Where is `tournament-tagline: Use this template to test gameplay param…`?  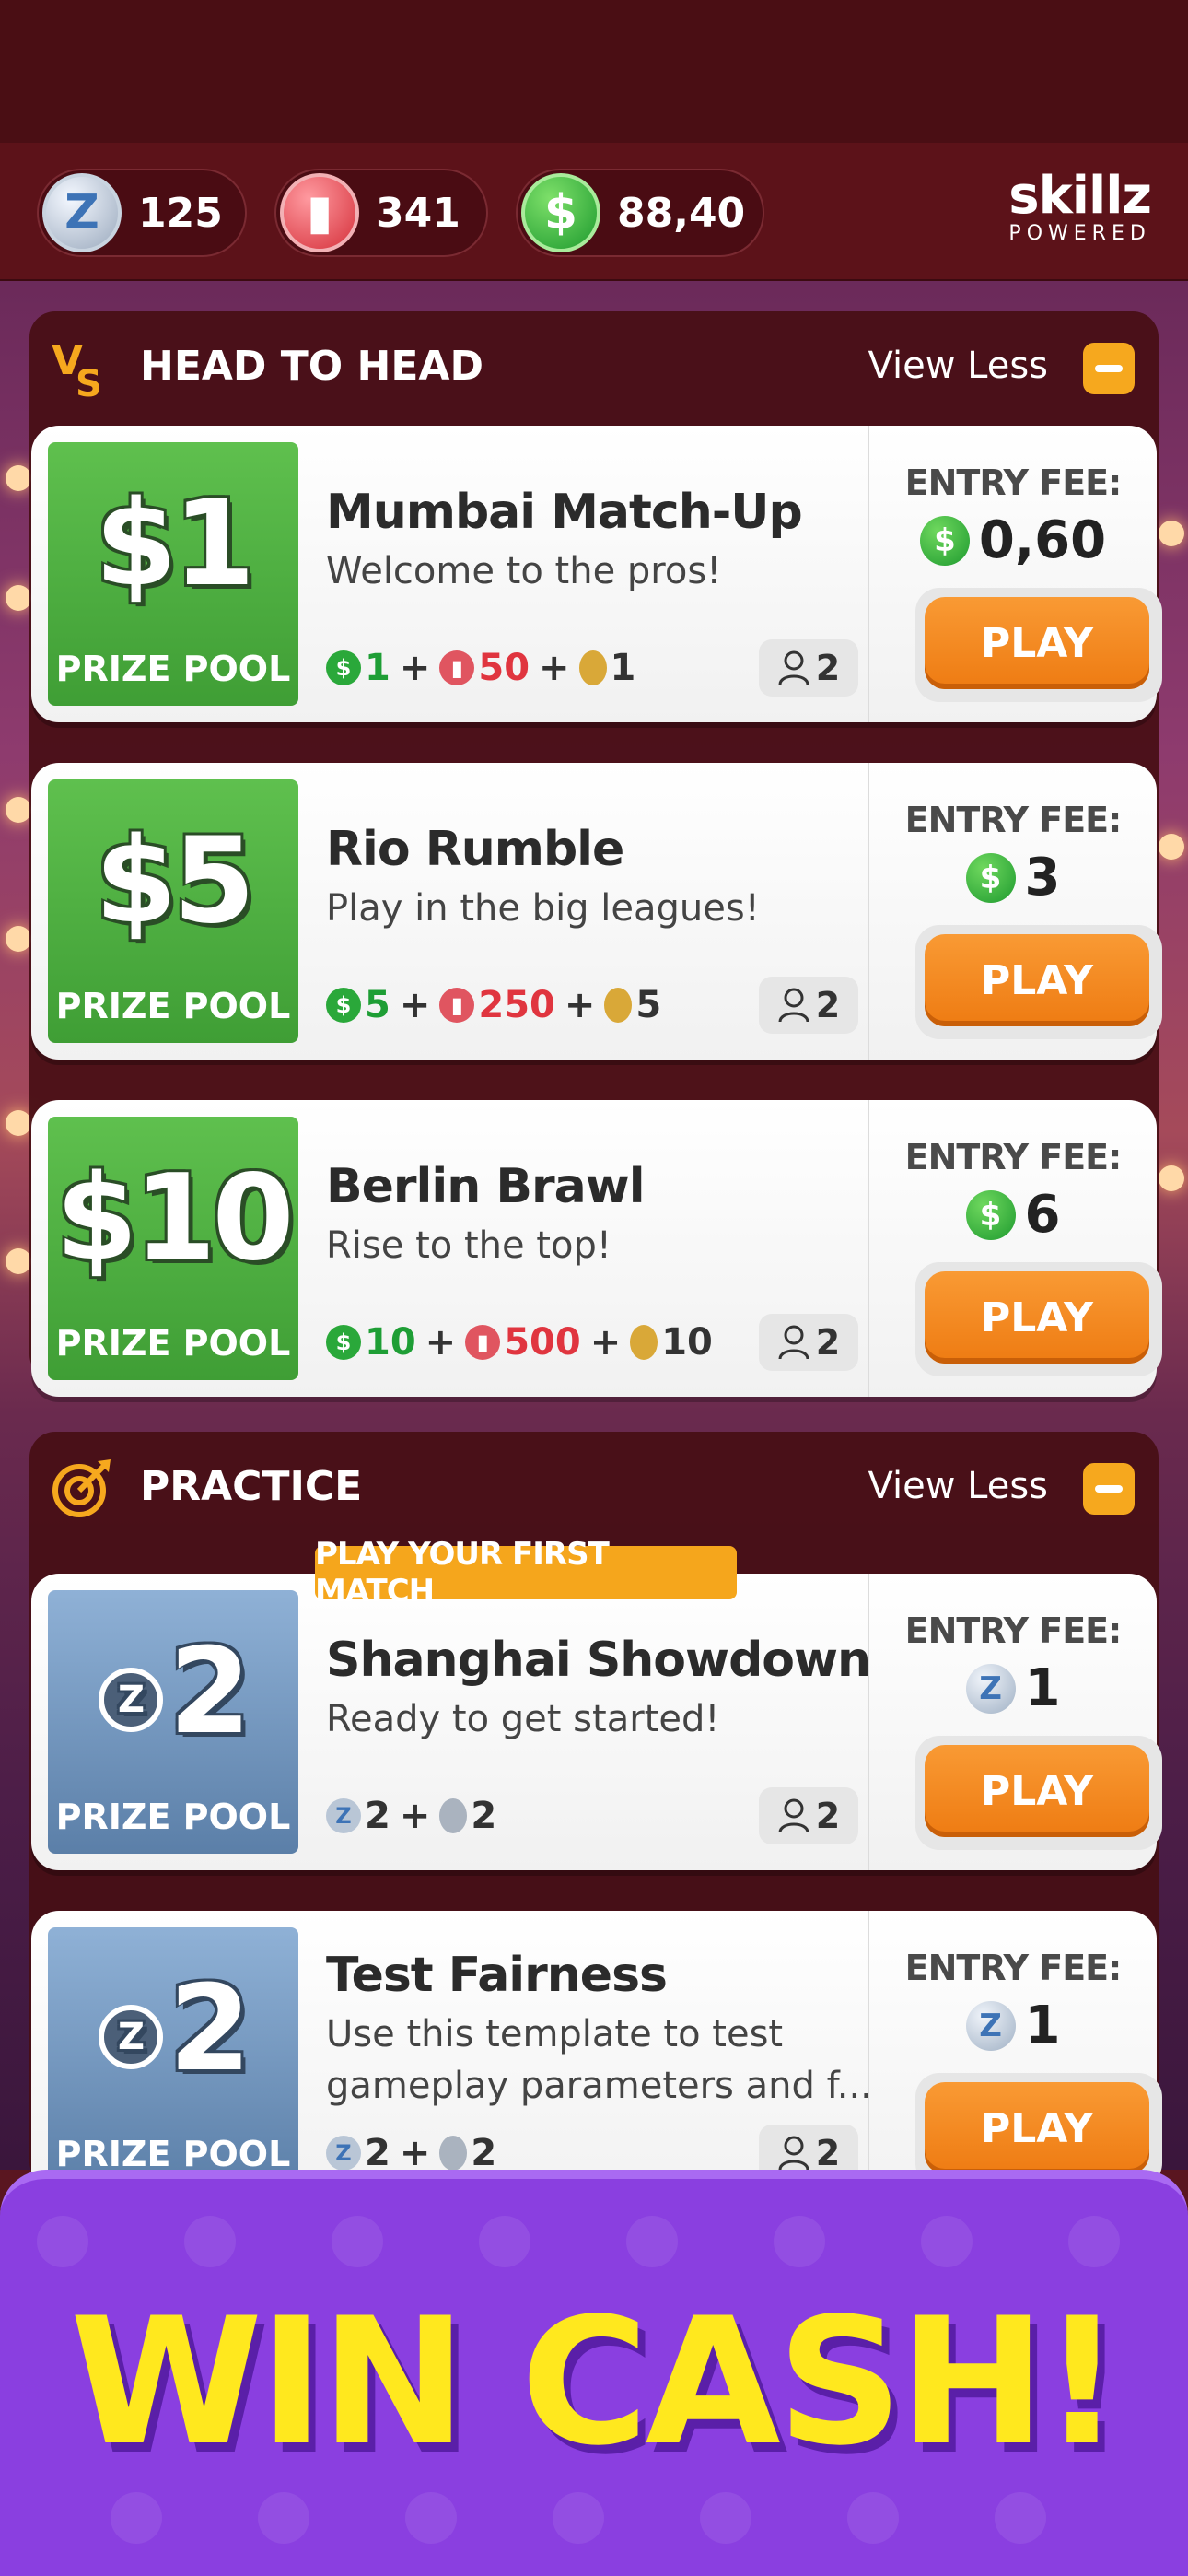
tournament-tagline: Use this template to test gameplay param… is located at coordinates (599, 2060).